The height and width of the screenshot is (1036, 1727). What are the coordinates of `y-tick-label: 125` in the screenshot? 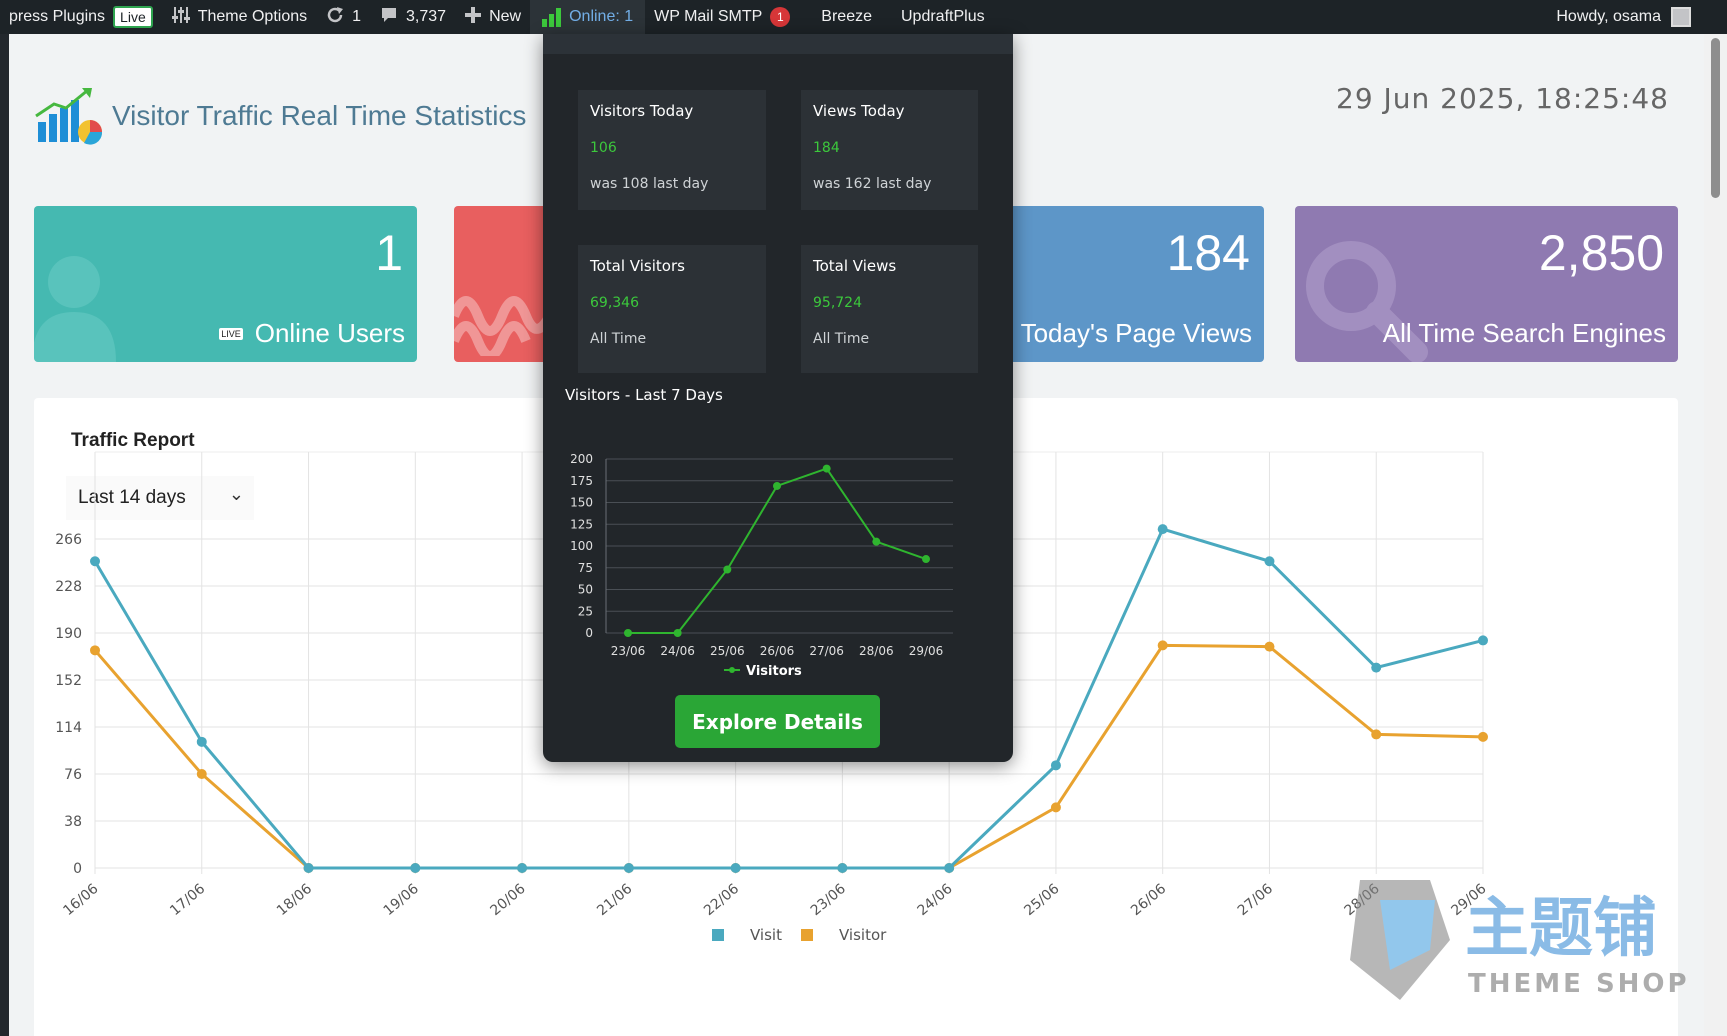 It's located at (581, 524).